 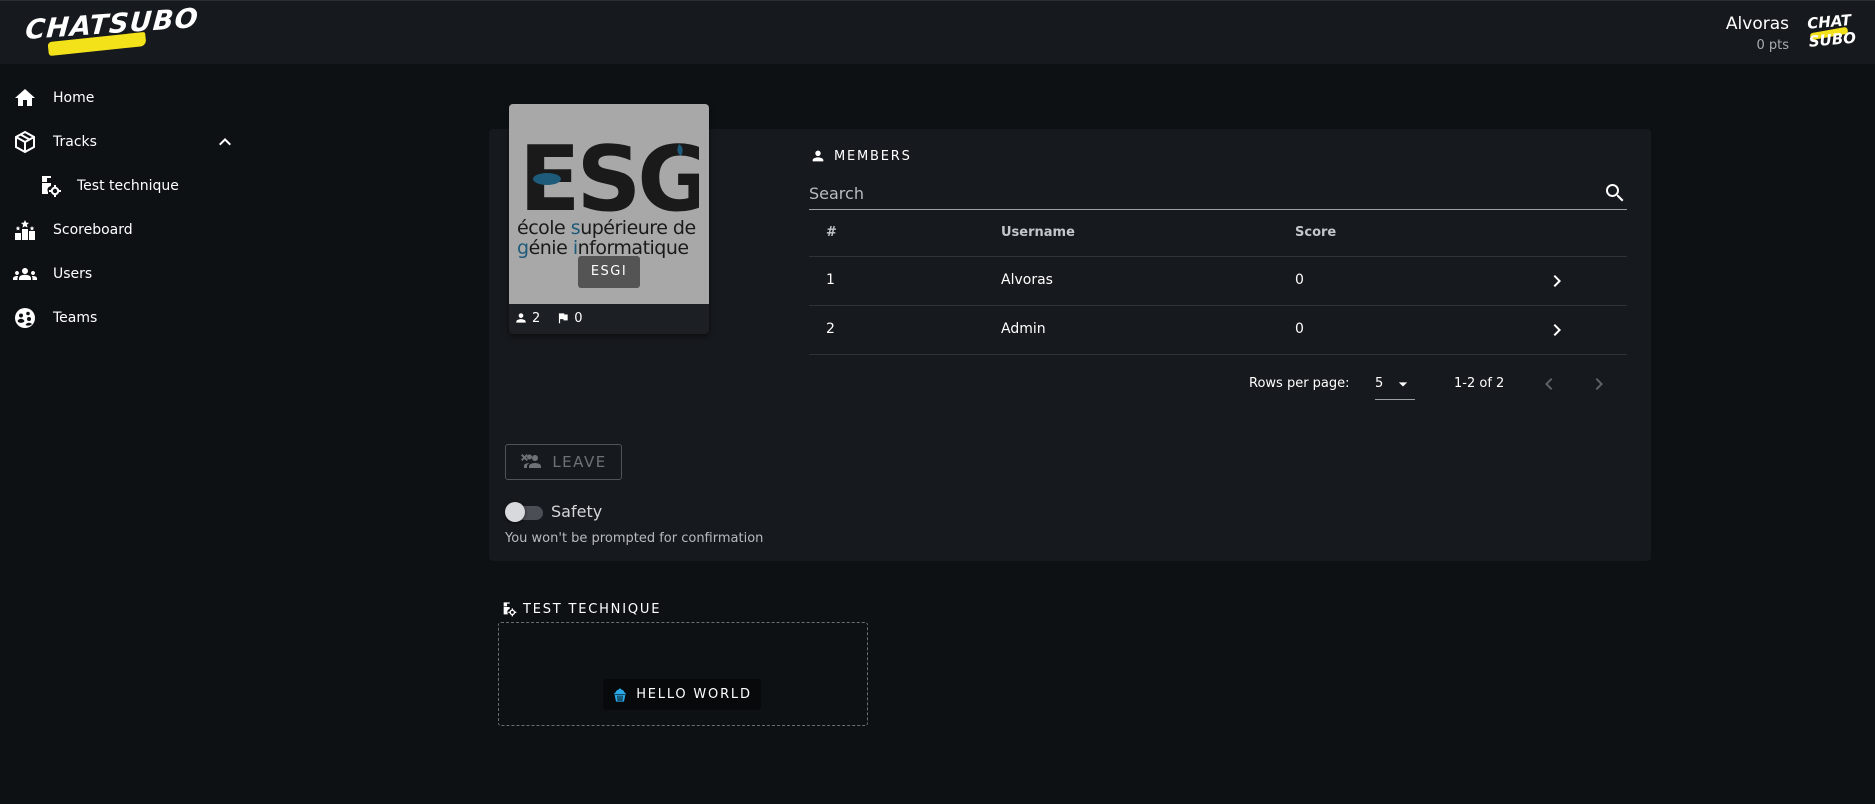 I want to click on track-title-text: TEST TECHNIQUE, so click(x=592, y=609).